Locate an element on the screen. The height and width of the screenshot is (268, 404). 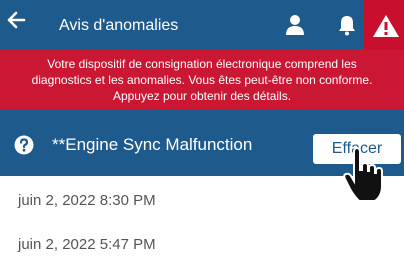
warning-icon is located at coordinates (386, 26).